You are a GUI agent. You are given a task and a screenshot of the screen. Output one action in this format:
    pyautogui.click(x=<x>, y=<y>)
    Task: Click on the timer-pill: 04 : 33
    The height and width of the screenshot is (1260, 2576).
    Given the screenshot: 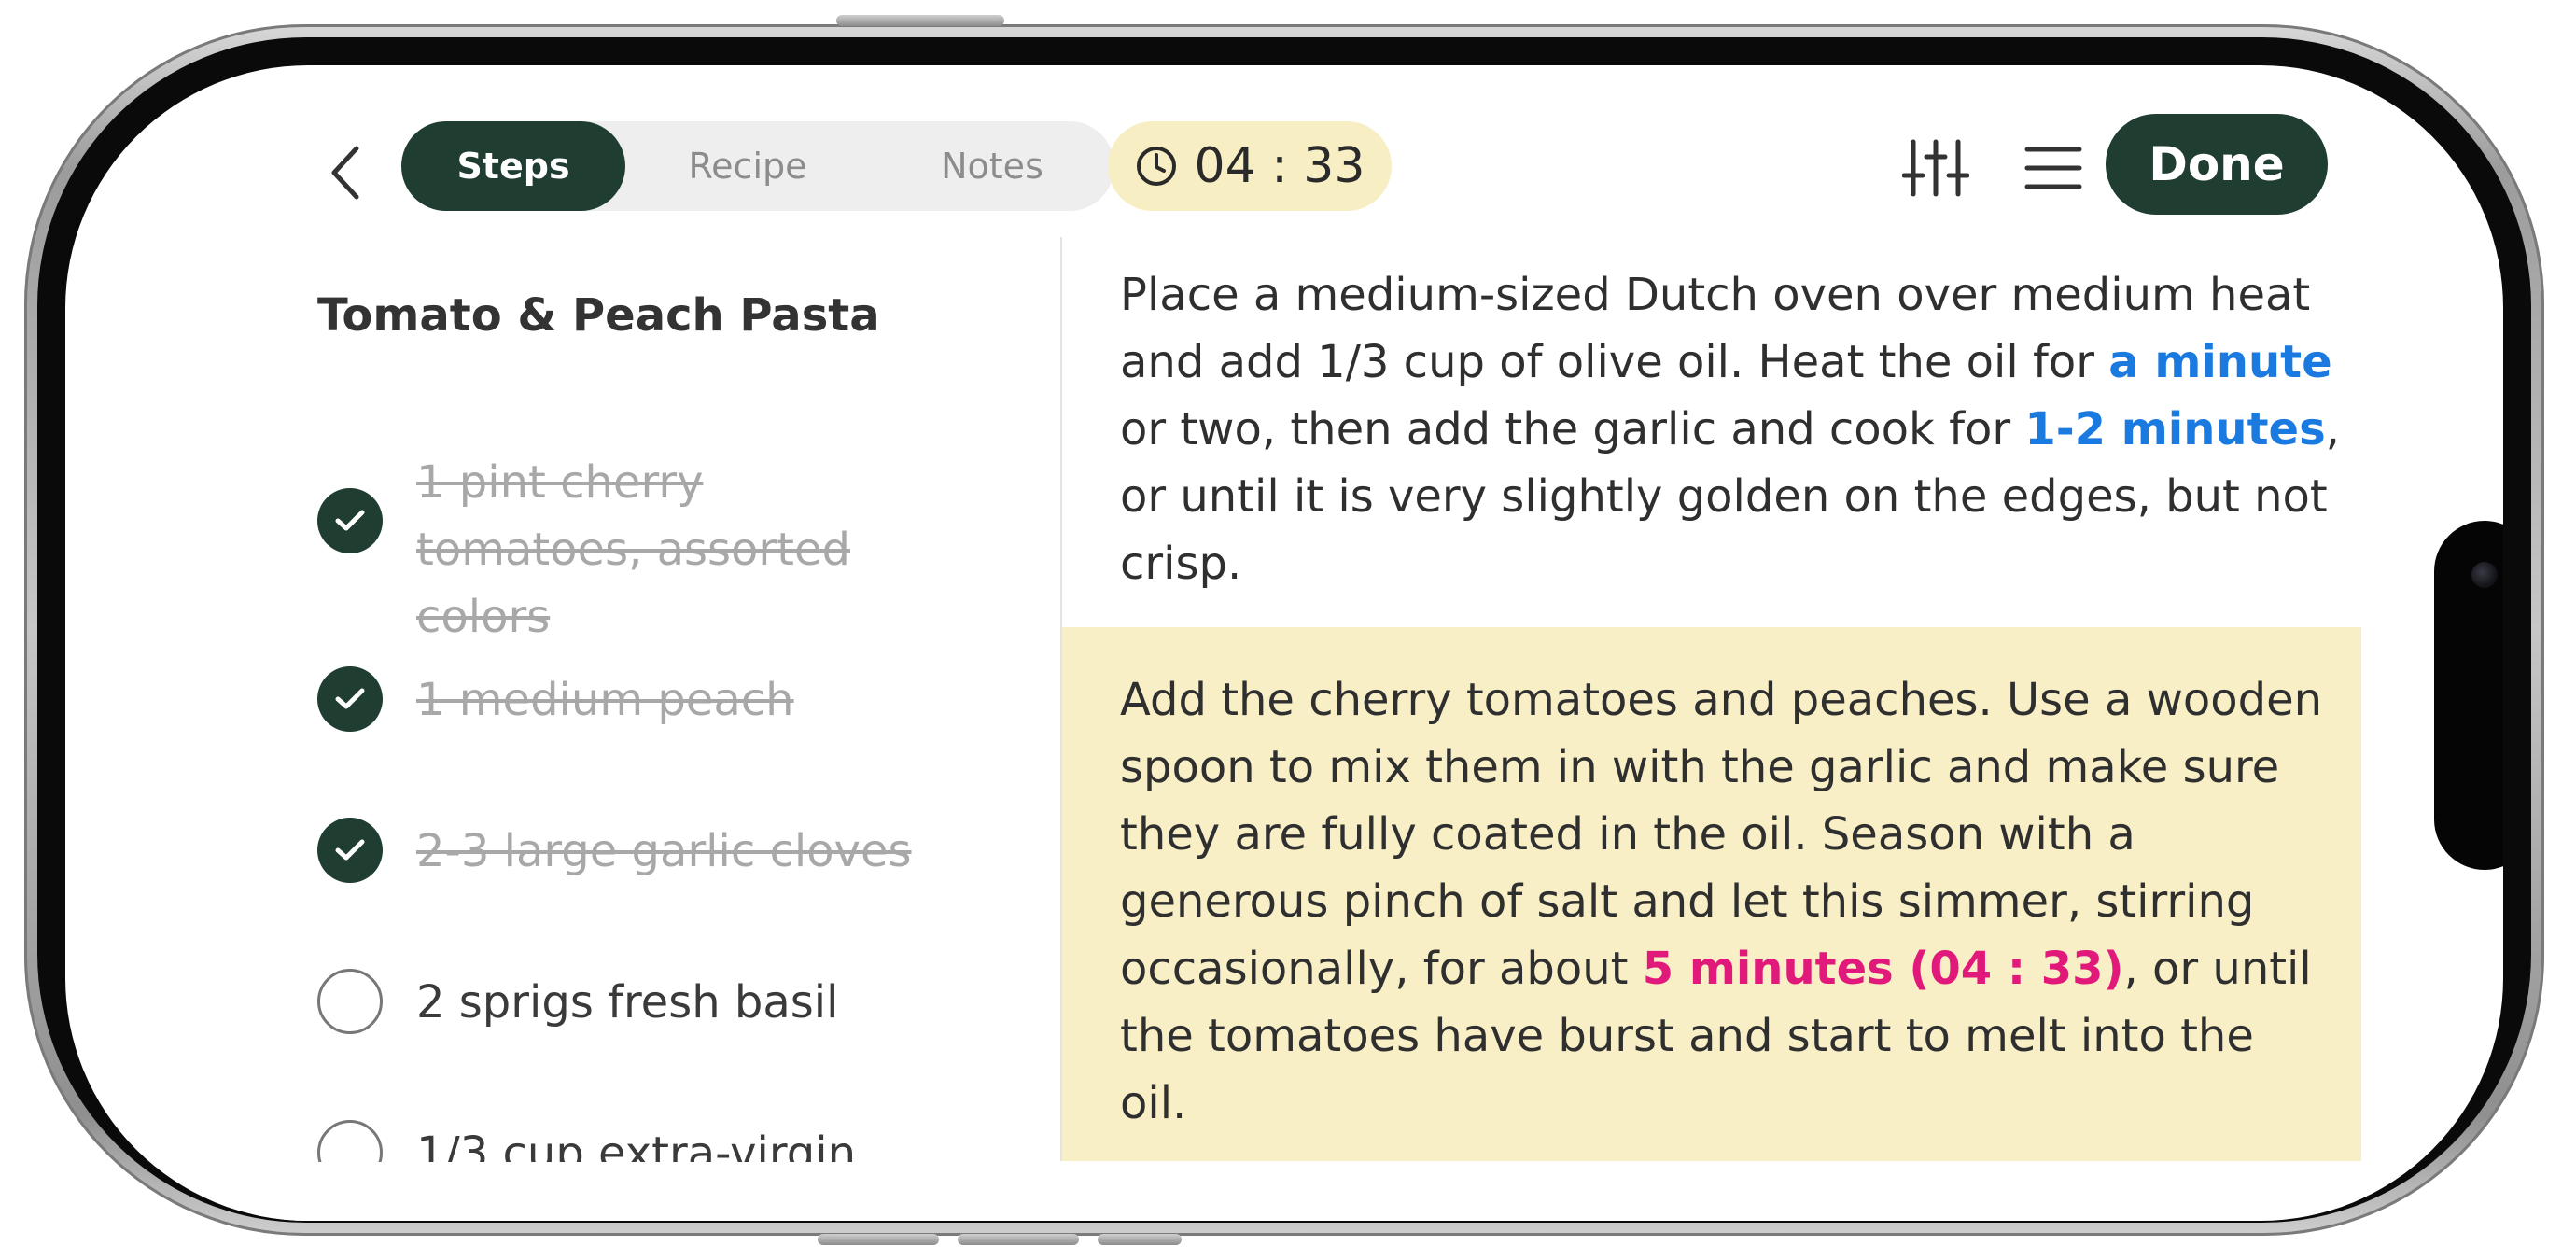 What is the action you would take?
    pyautogui.click(x=1250, y=166)
    